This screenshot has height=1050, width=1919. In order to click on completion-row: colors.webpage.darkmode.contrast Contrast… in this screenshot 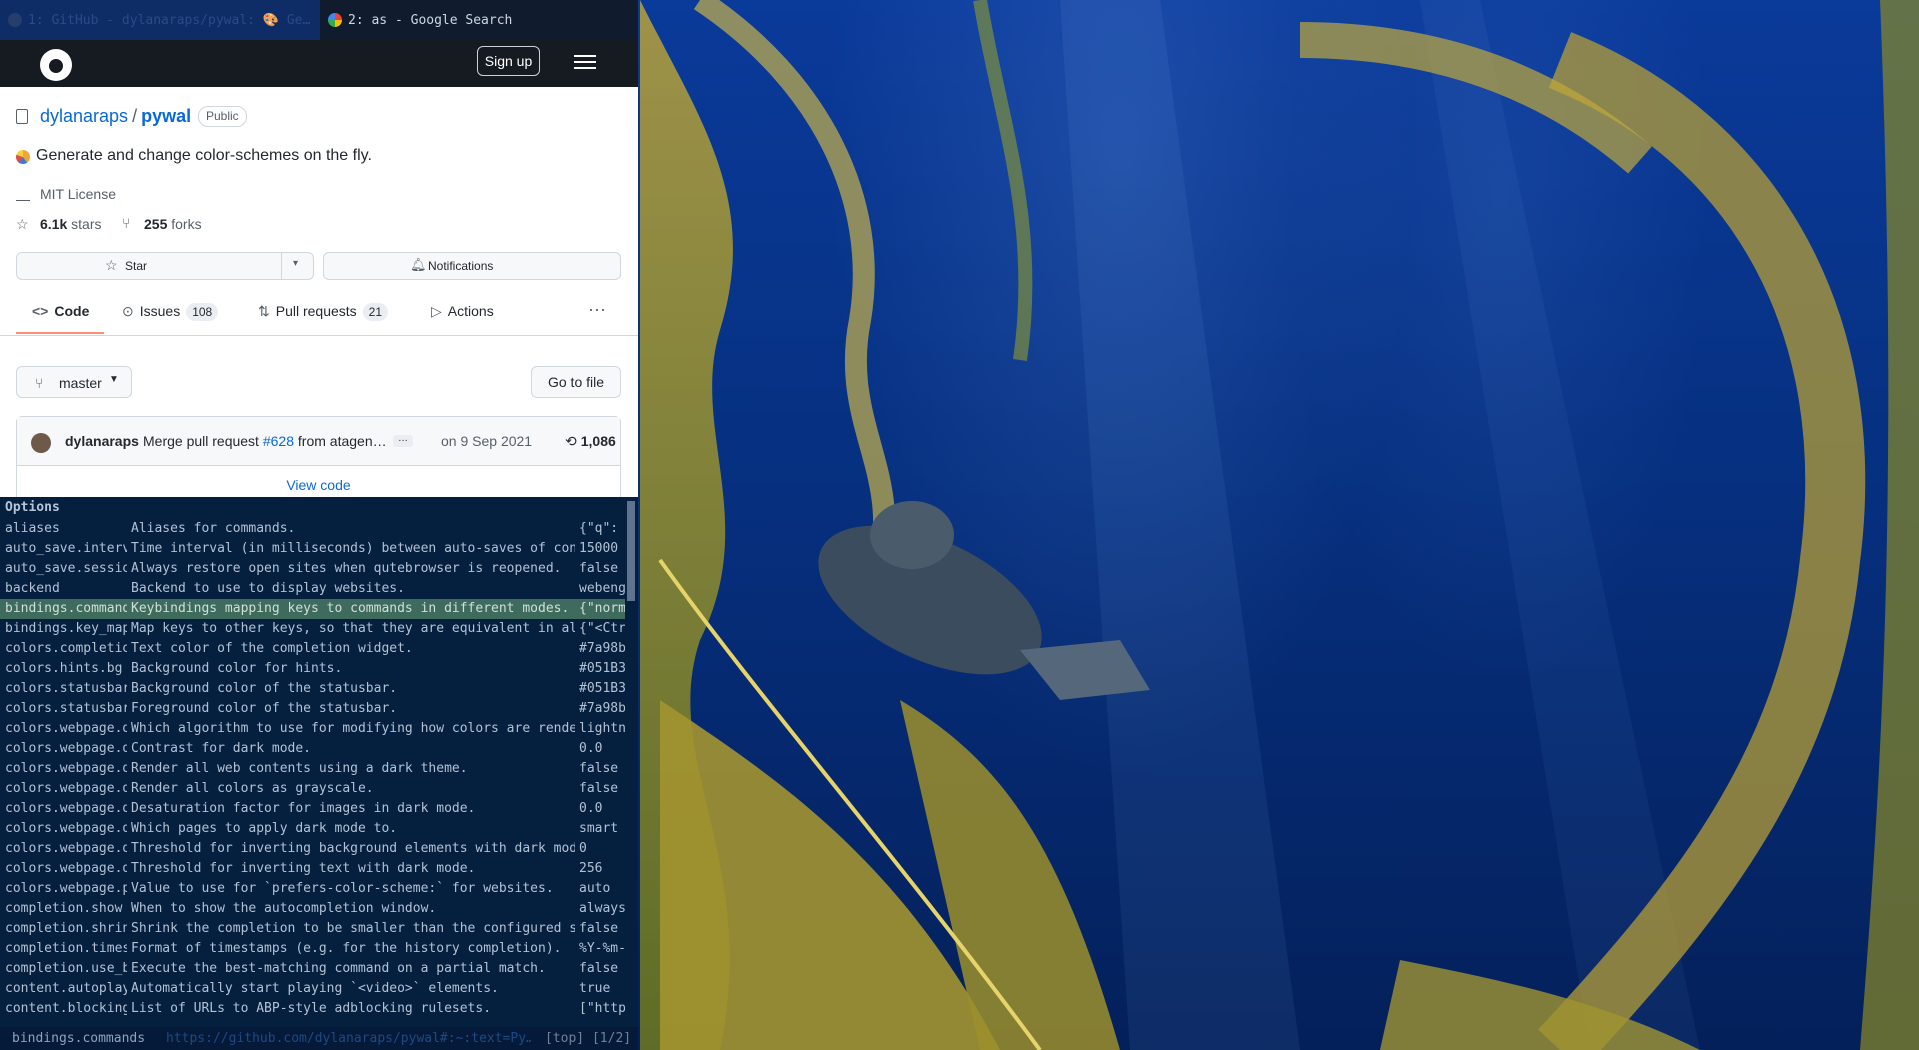, I will do `click(312, 749)`.